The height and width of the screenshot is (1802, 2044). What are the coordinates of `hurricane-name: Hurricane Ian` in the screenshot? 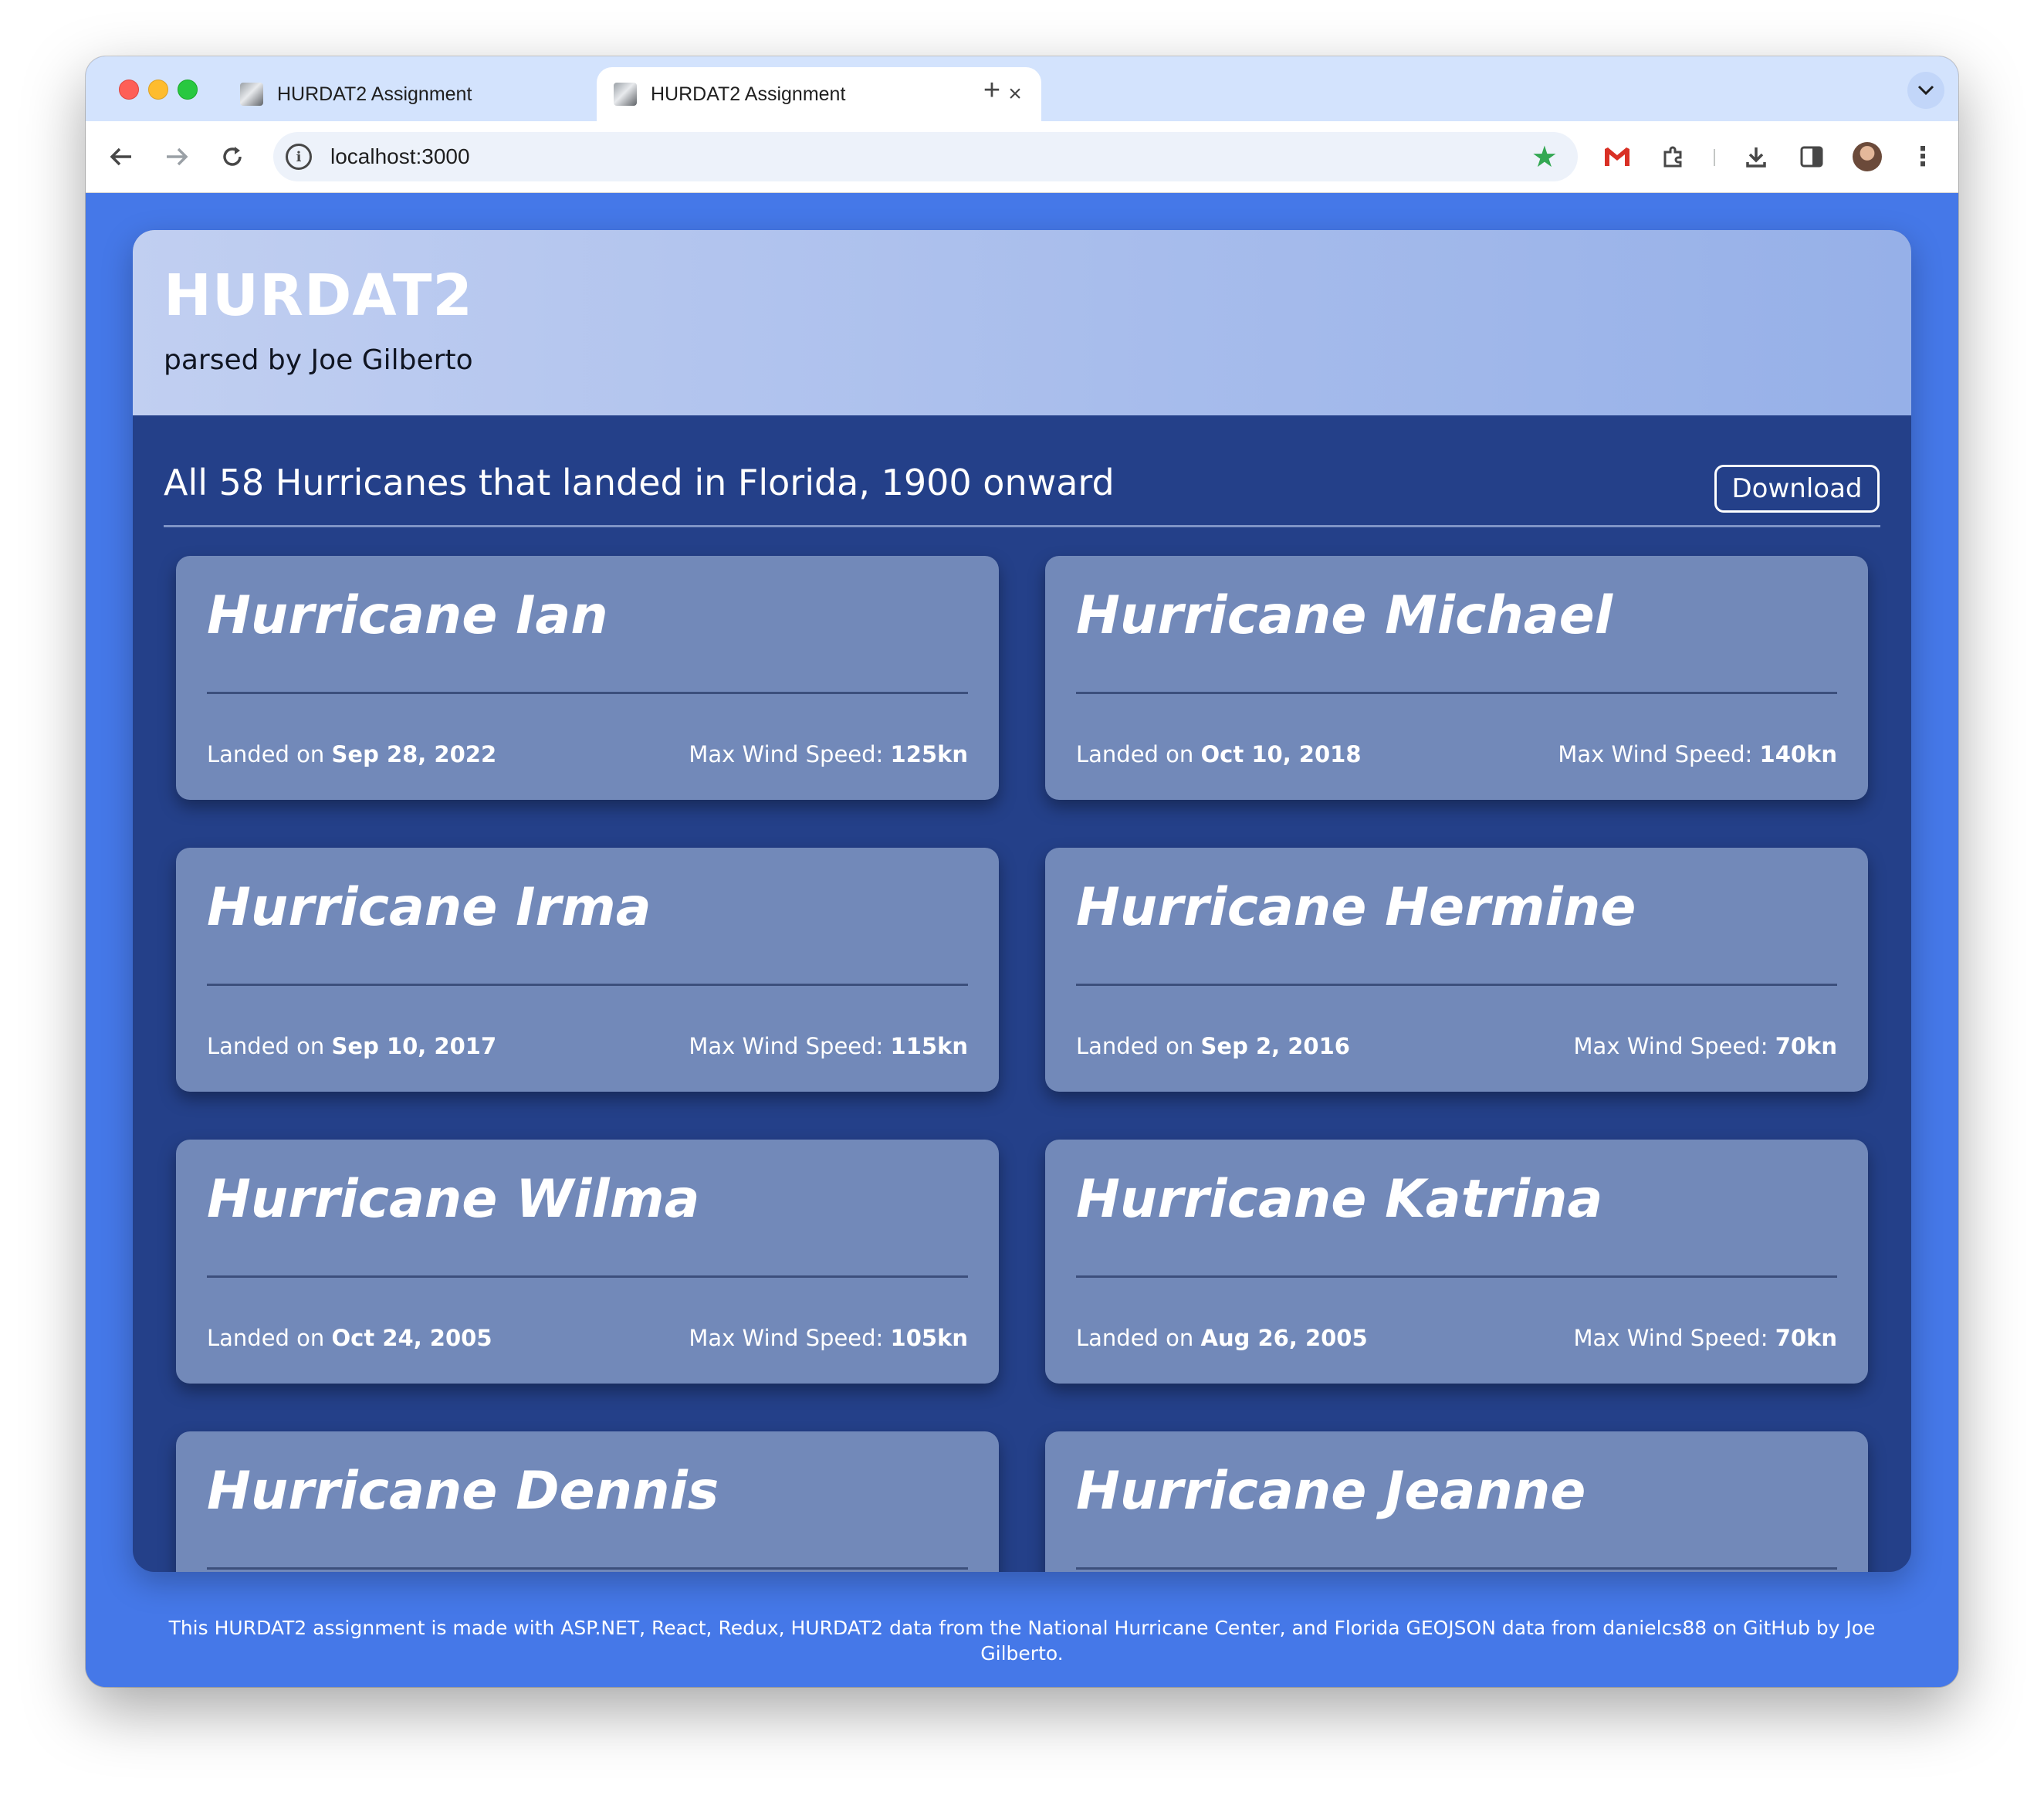 It's located at (407, 615).